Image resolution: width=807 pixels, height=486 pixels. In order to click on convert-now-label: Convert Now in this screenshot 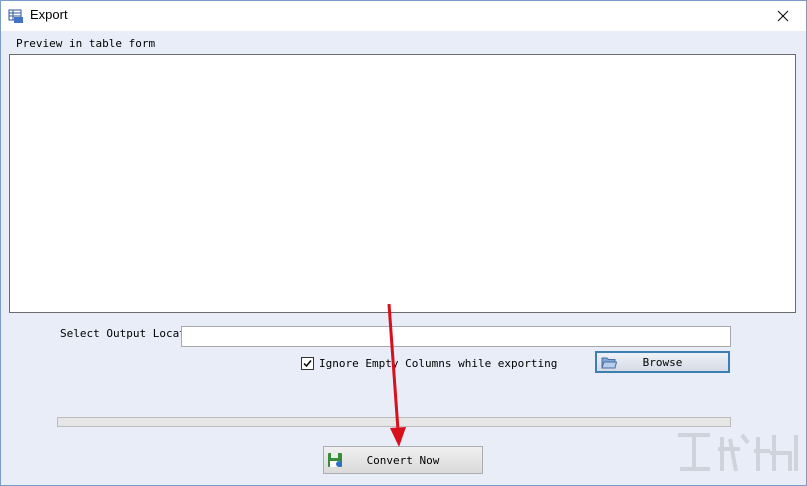, I will do `click(403, 460)`.